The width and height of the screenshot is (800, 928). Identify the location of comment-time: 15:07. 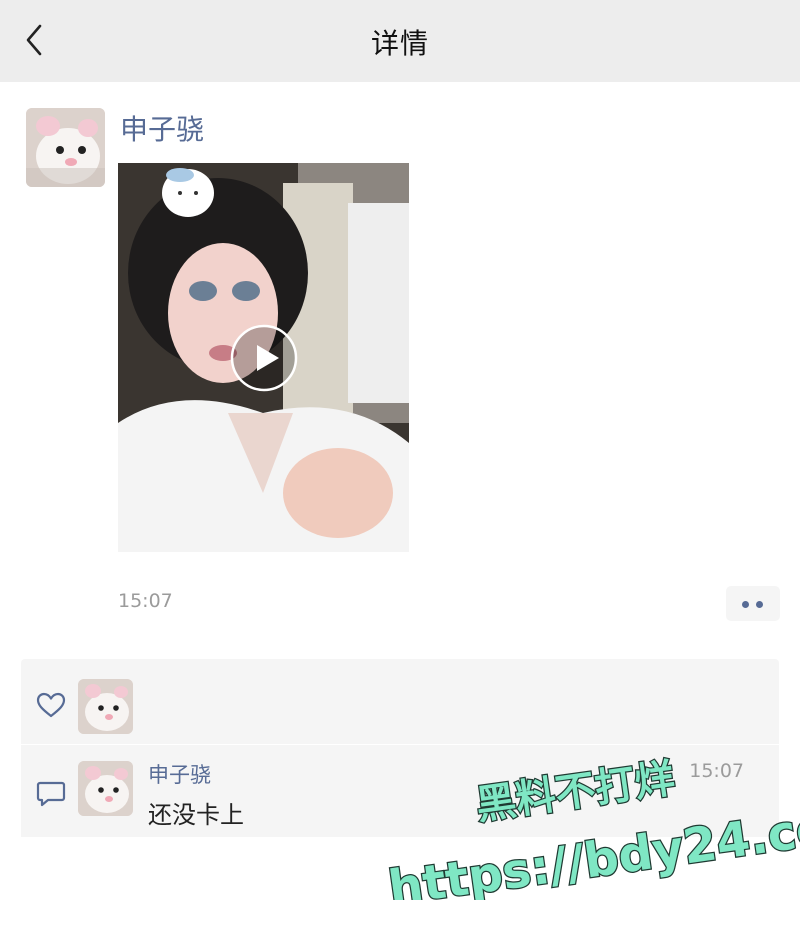
(716, 771).